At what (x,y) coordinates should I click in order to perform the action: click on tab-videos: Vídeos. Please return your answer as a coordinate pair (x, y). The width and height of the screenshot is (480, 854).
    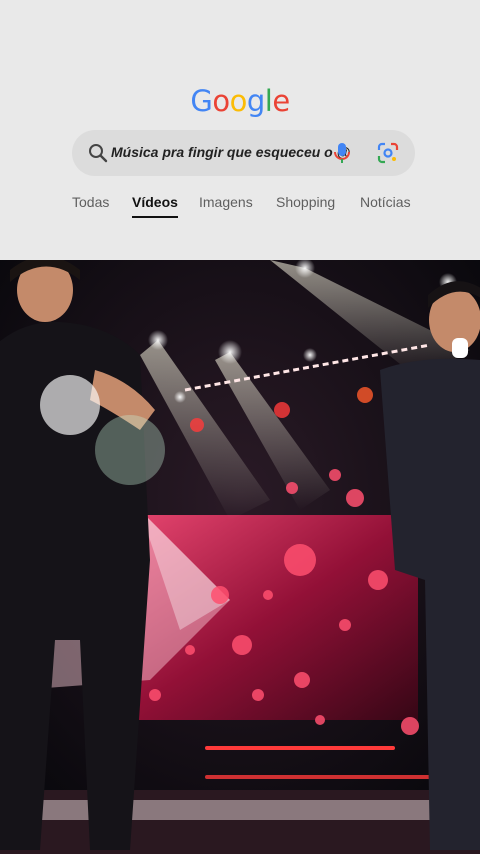
    Looking at the image, I should click on (155, 206).